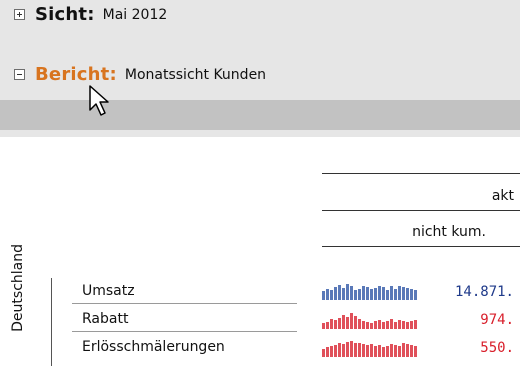 The width and height of the screenshot is (520, 366). What do you see at coordinates (260, 115) in the screenshot?
I see `toolbar-strip` at bounding box center [260, 115].